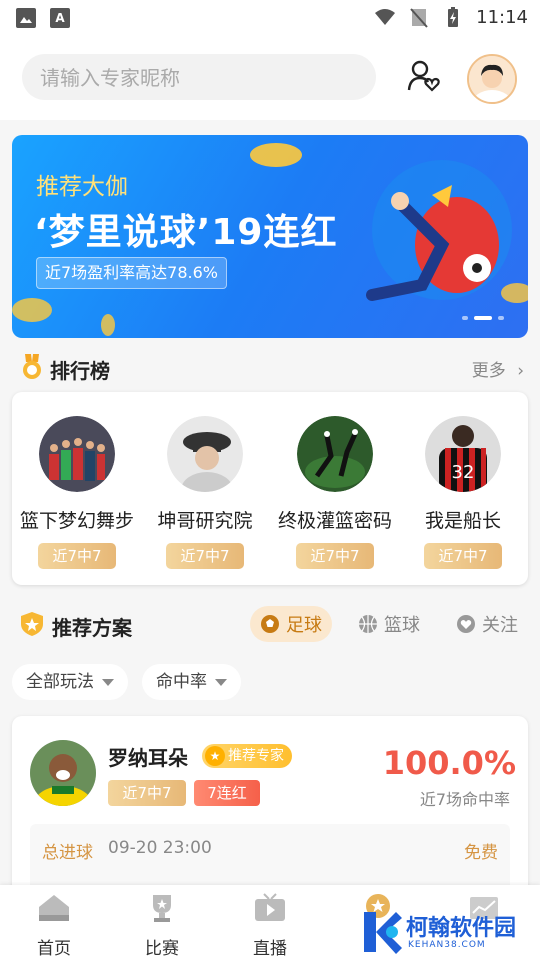 The image size is (540, 960). I want to click on plan-price: 免费, so click(481, 853).